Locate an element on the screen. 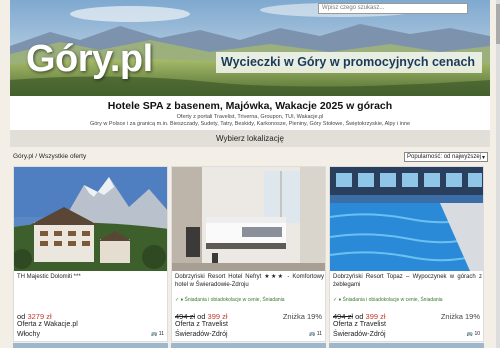 Image resolution: width=500 pixels, height=348 pixels. scrollbar is located at coordinates (498, 174).